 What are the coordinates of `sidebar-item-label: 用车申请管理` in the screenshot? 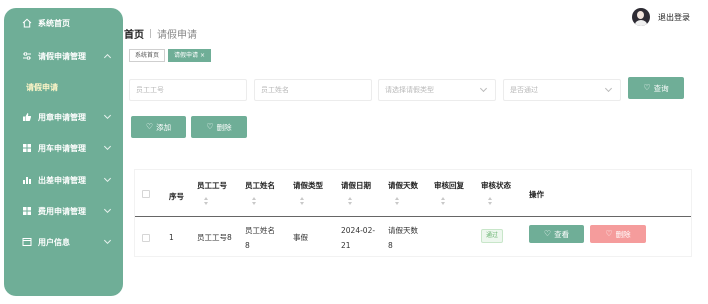 It's located at (62, 148).